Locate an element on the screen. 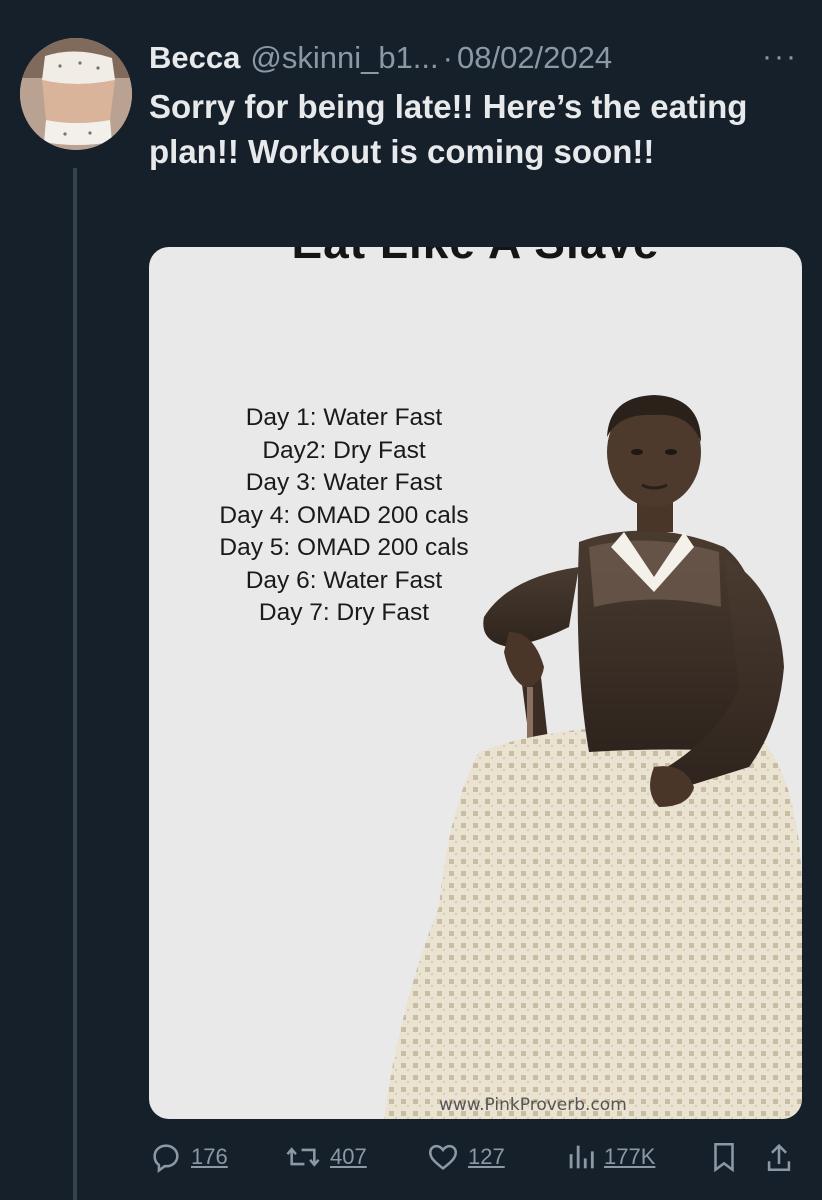 This screenshot has width=822, height=1200. avatar is located at coordinates (76, 94).